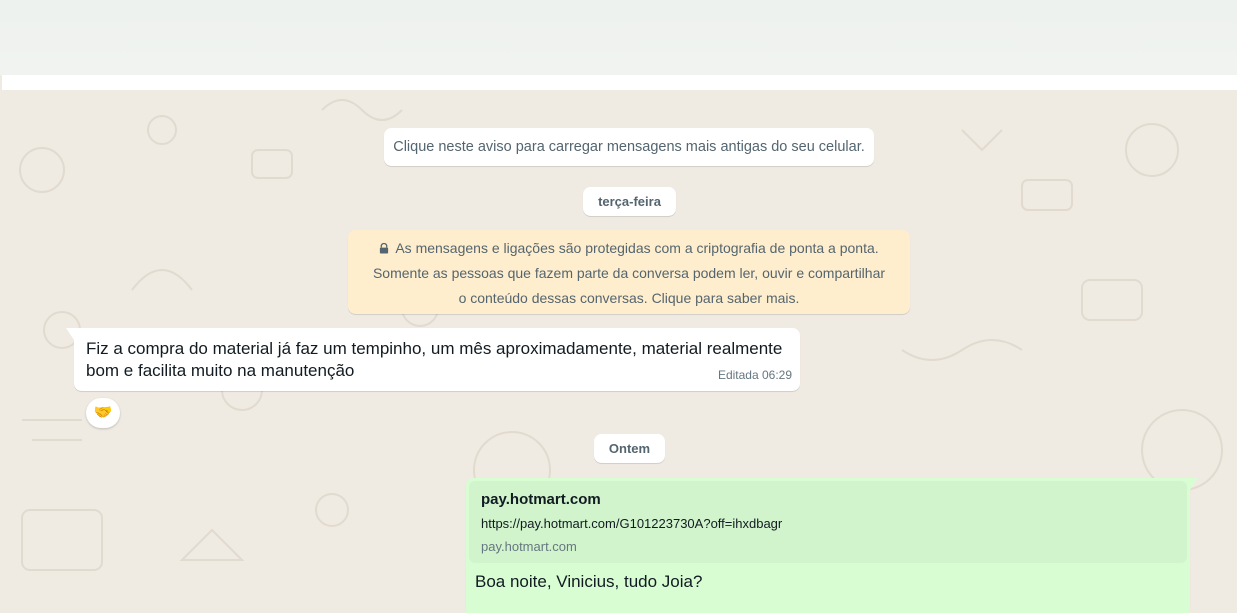  What do you see at coordinates (541, 499) in the screenshot?
I see `link-preview-title: pay.hotmart.com` at bounding box center [541, 499].